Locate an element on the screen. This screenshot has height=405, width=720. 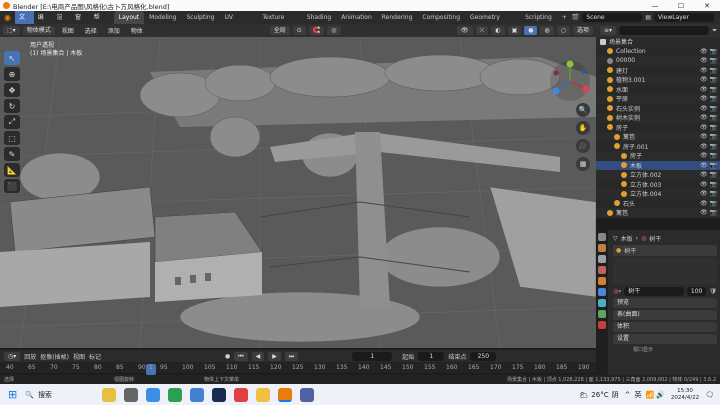
outliner-row: 建灯 👁 📷 is located at coordinates (658, 71).